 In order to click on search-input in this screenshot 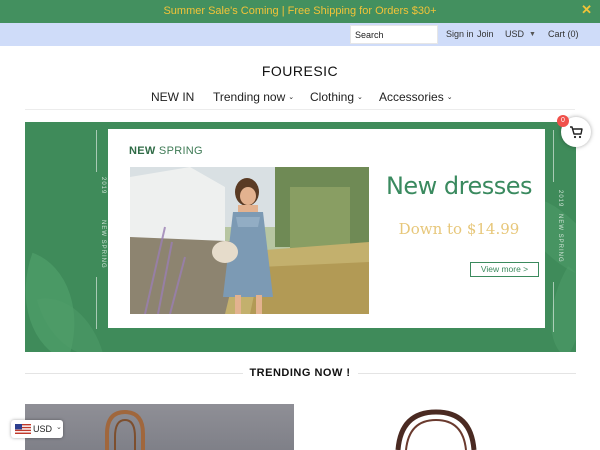, I will do `click(394, 34)`.